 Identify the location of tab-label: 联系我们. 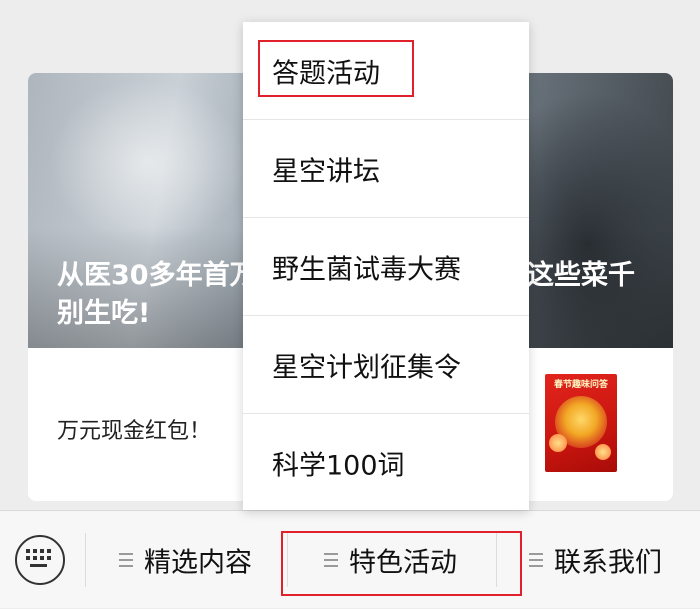
(608, 563).